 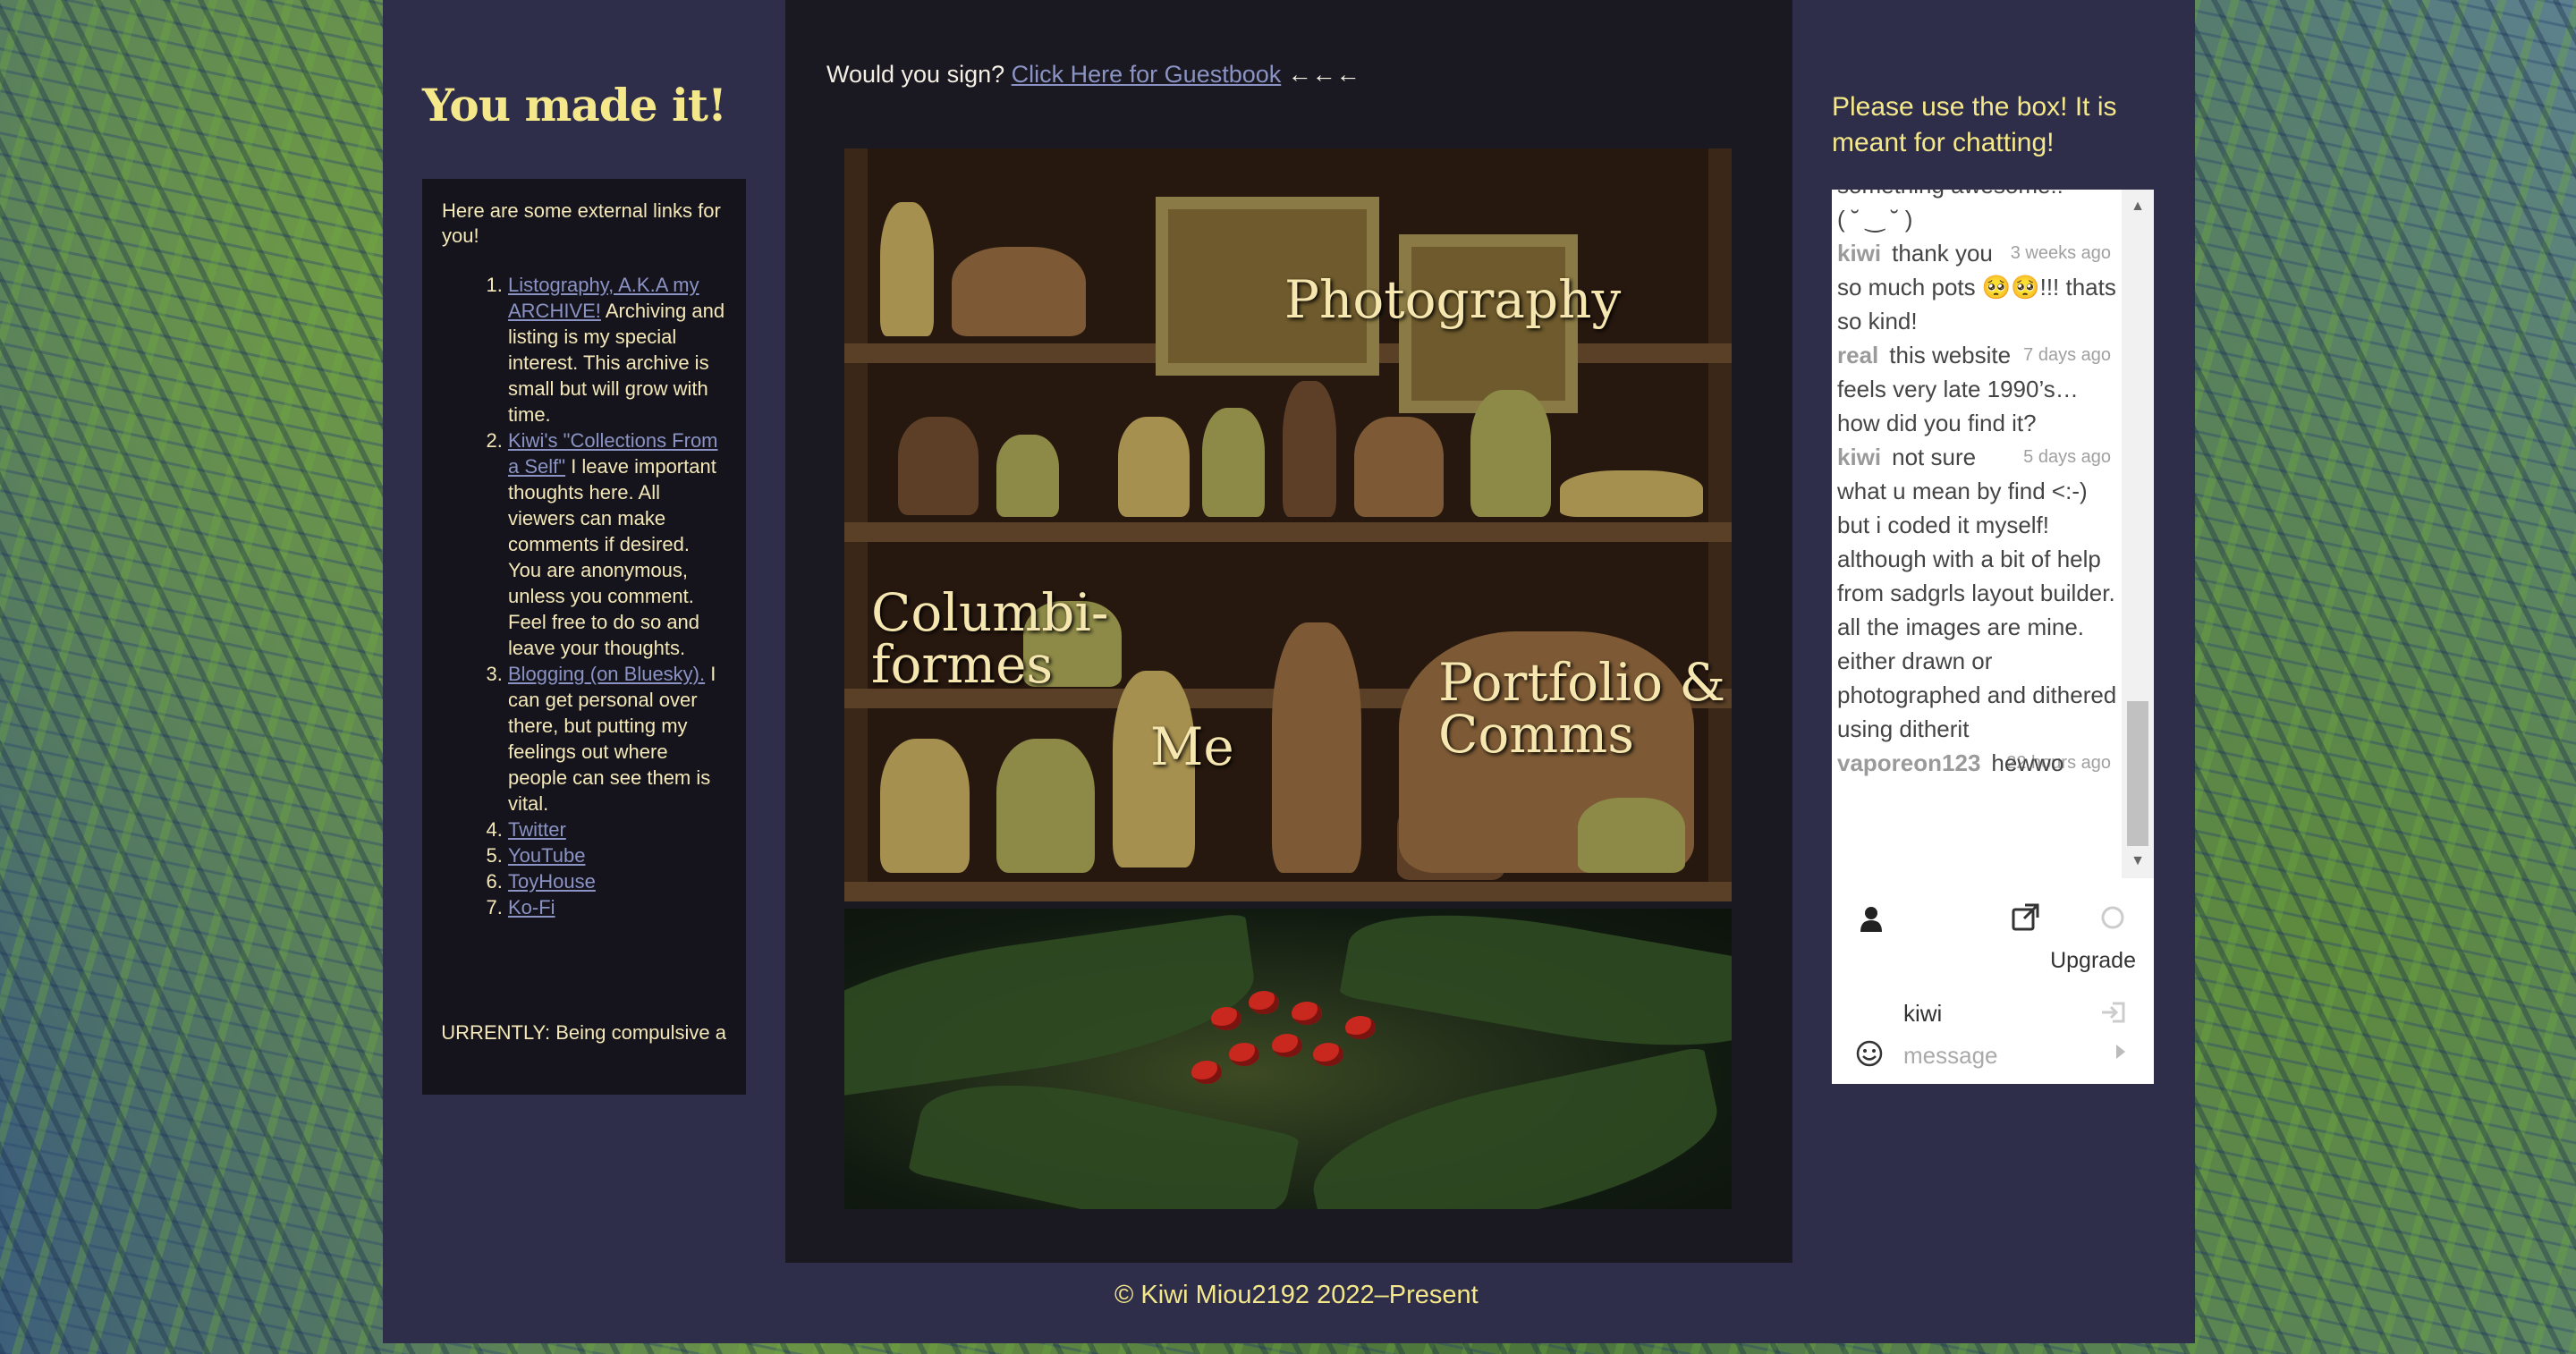 What do you see at coordinates (546, 855) in the screenshot?
I see `link-youtube: YouTube` at bounding box center [546, 855].